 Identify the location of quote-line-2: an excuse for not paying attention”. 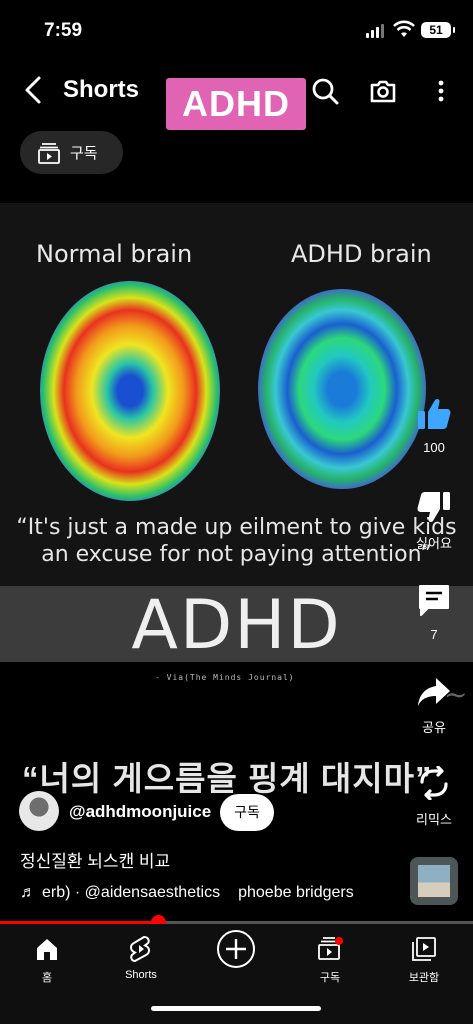
(236, 554).